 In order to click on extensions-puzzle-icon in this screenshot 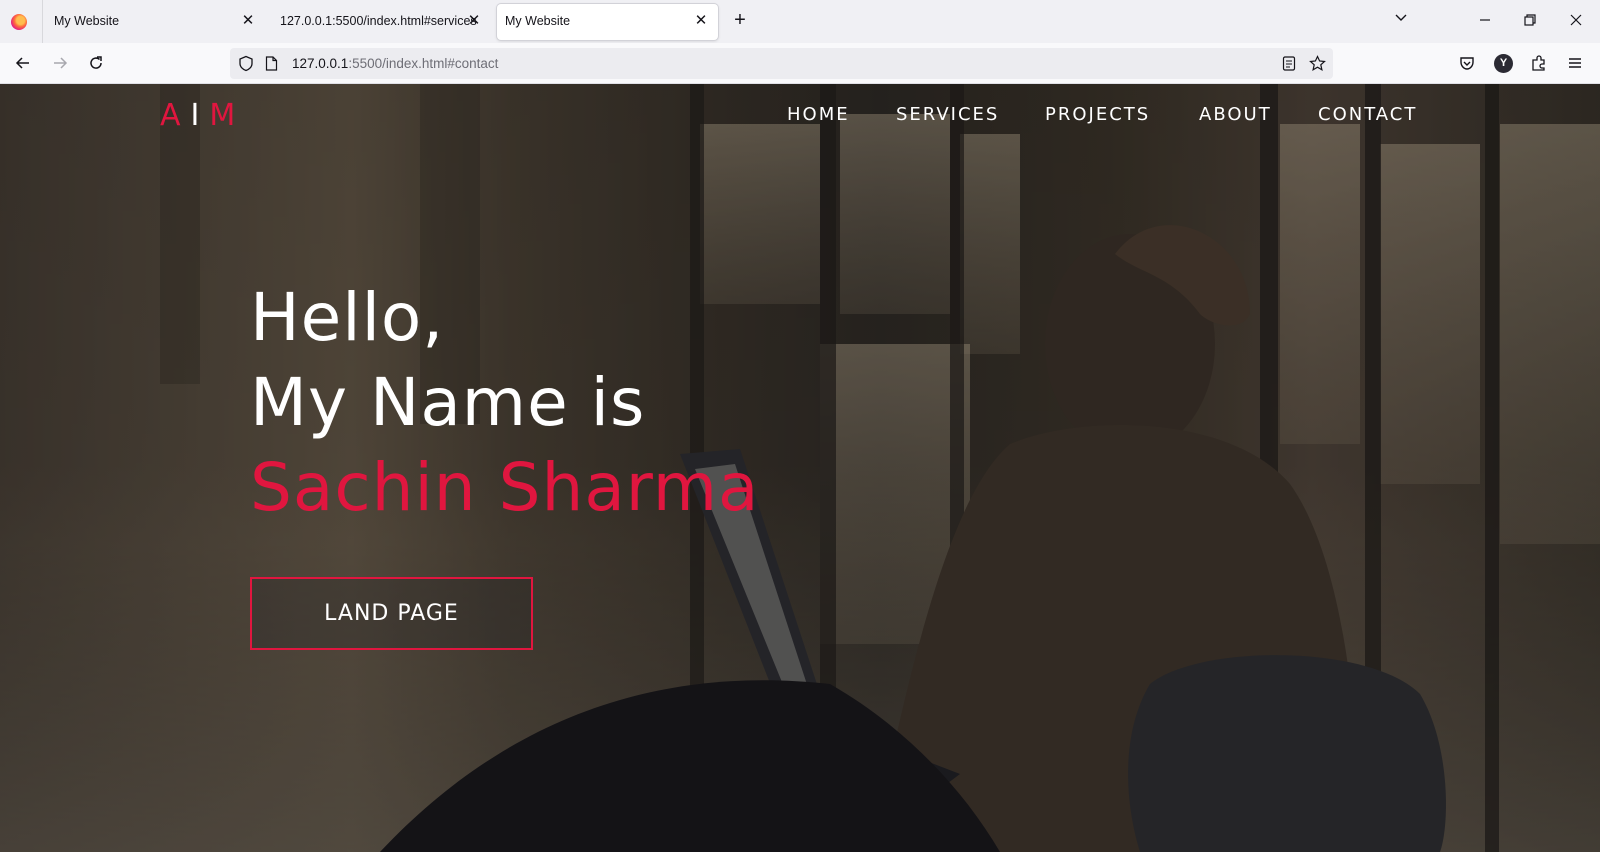, I will do `click(1539, 63)`.